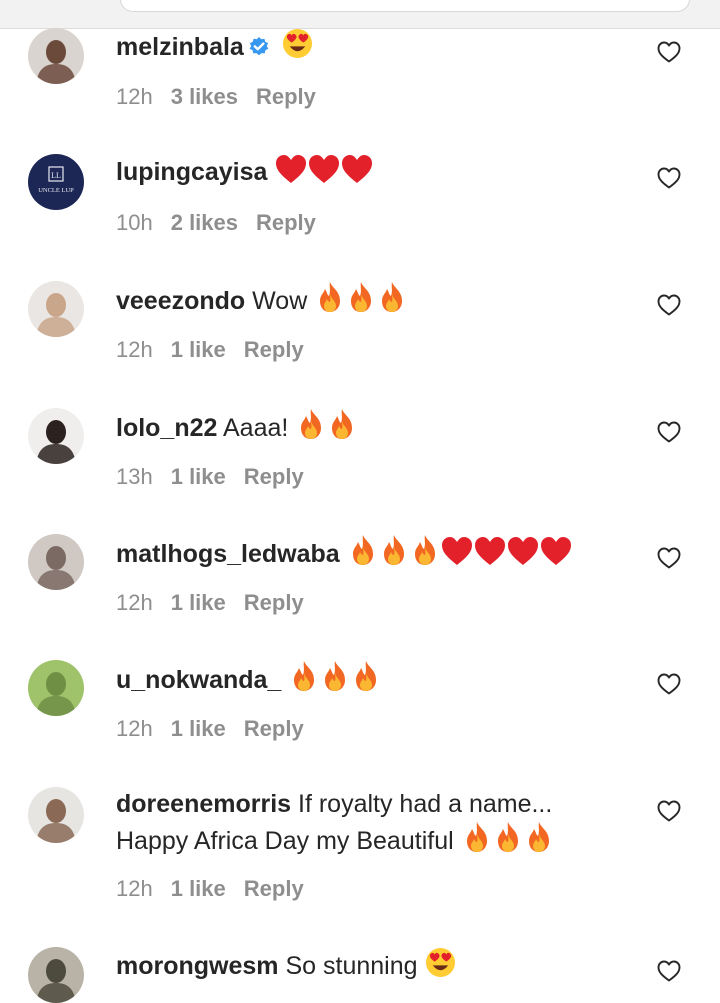 The height and width of the screenshot is (1003, 720). What do you see at coordinates (56, 182) in the screenshot?
I see `avatar: LL UNCLE LUP` at bounding box center [56, 182].